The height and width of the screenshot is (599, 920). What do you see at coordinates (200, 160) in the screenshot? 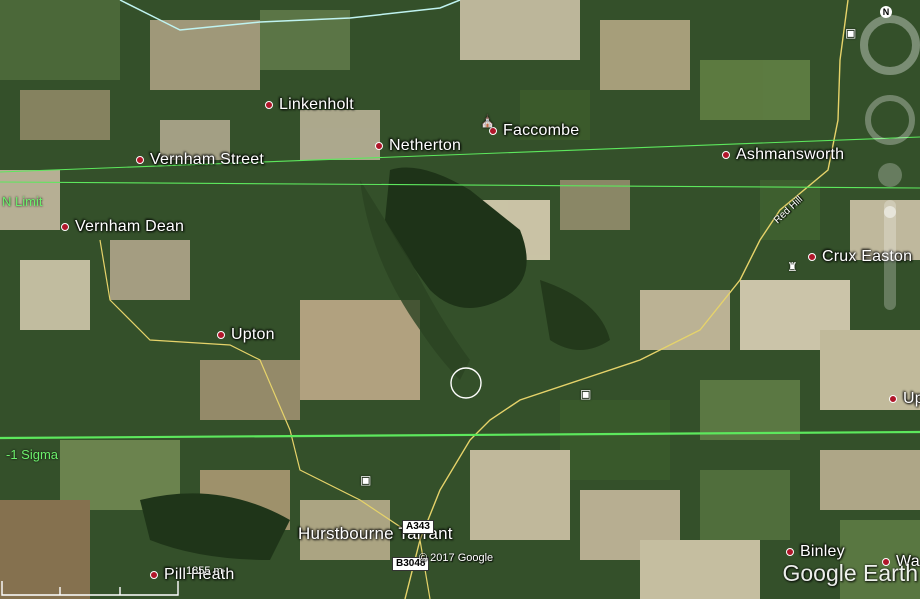
I see `place-vernham-street: Vernham Street` at bounding box center [200, 160].